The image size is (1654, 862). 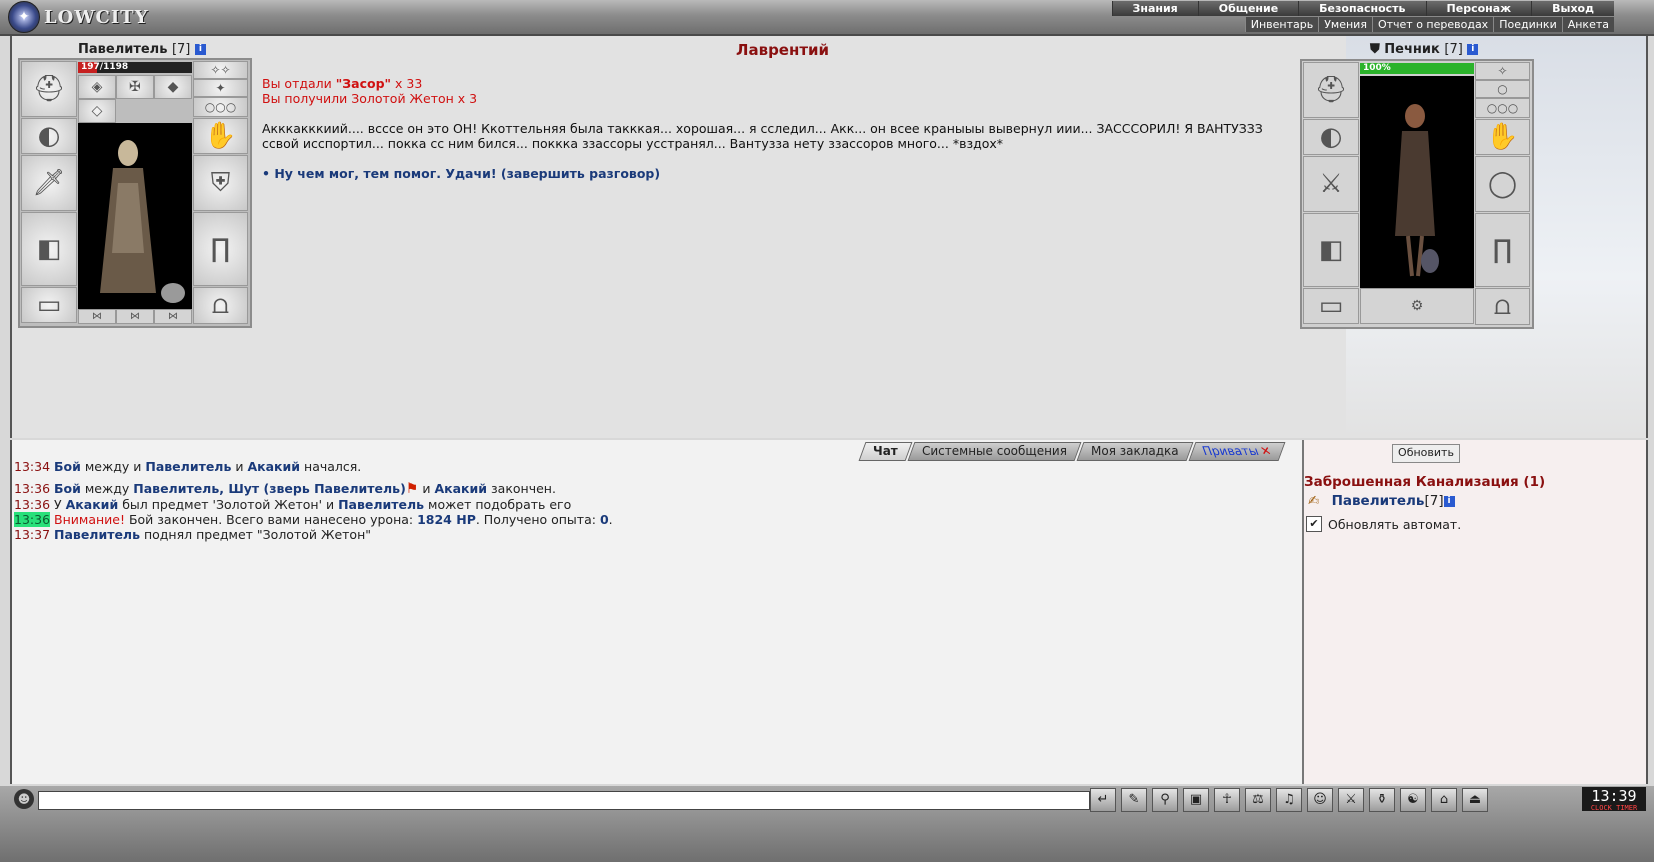 I want to click on toolbar-icon-6: ♫, so click(x=1289, y=800).